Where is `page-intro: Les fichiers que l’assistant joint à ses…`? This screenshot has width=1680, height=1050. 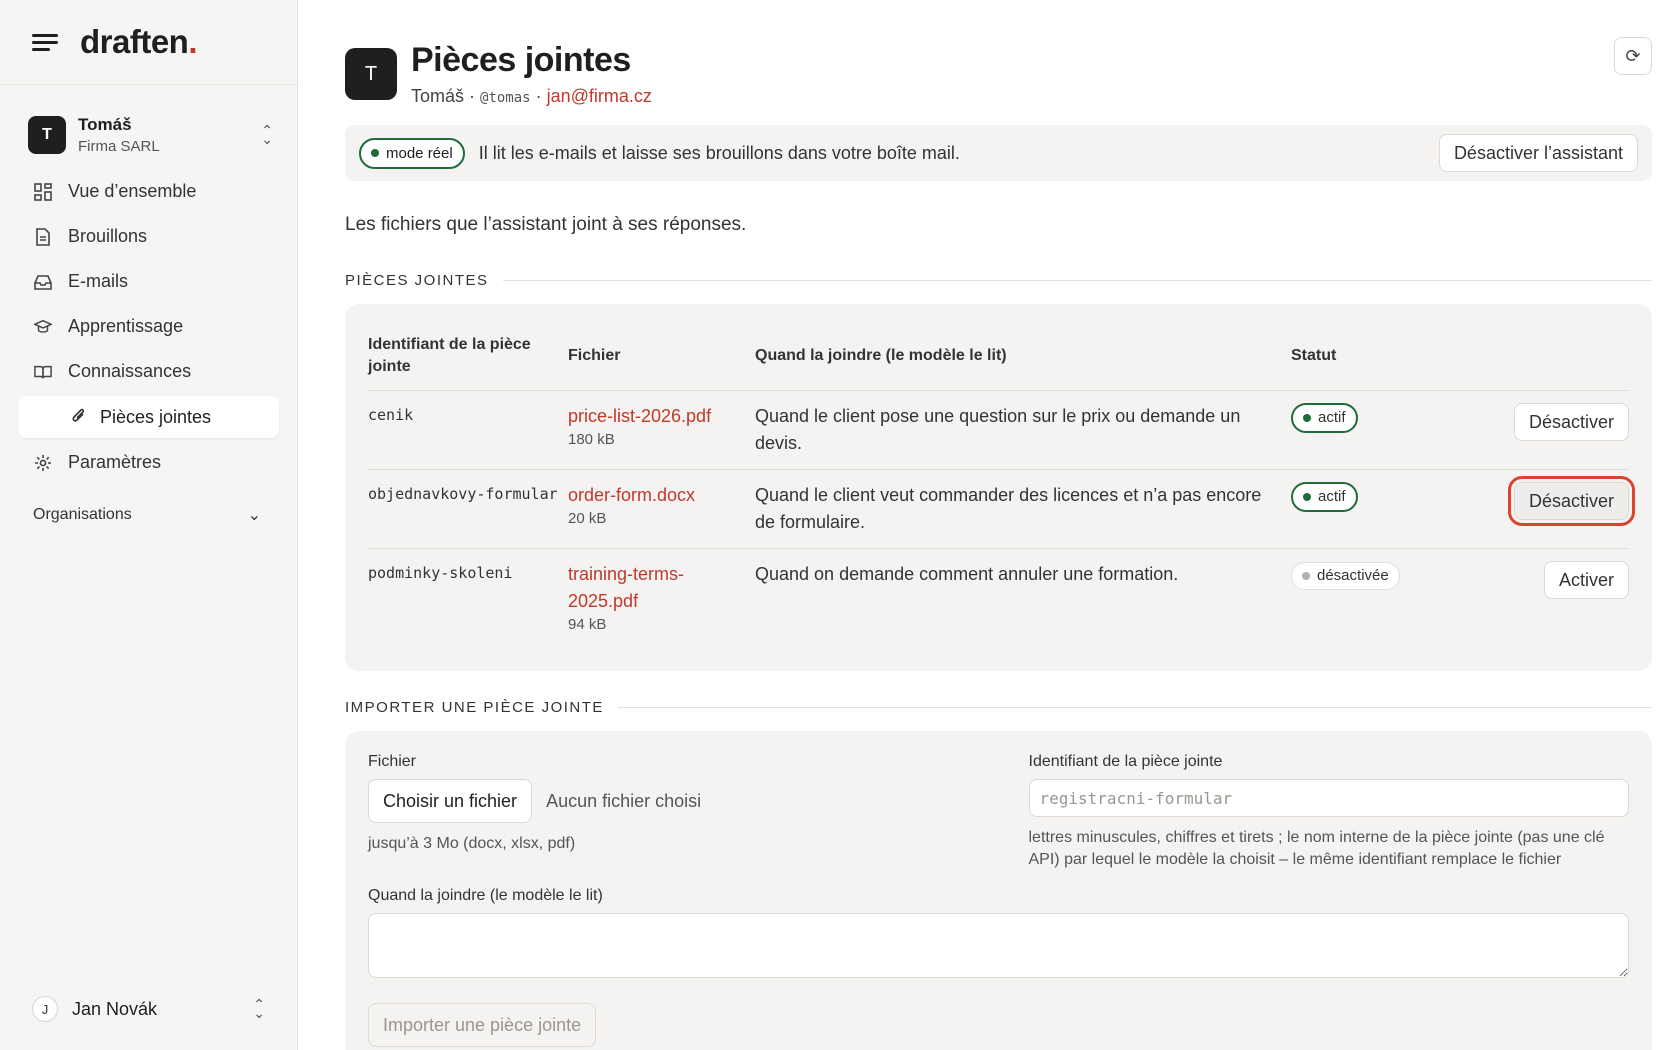 page-intro: Les fichiers que l’assistant joint à ses… is located at coordinates (546, 224).